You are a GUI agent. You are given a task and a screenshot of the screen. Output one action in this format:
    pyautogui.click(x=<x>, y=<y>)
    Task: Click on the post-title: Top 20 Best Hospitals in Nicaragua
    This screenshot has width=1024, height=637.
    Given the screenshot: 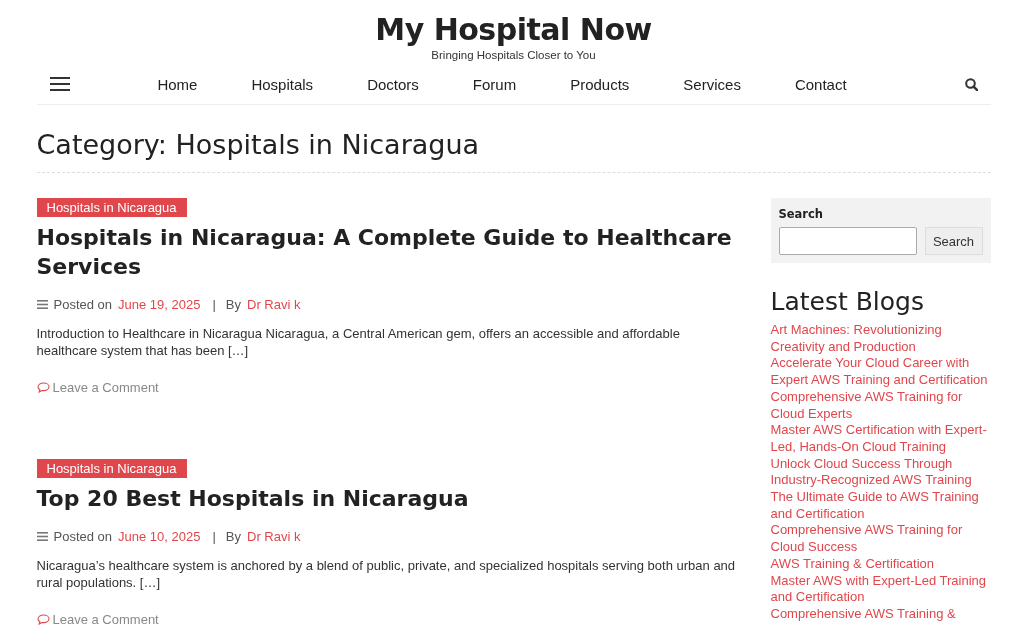 What is the action you would take?
    pyautogui.click(x=386, y=498)
    